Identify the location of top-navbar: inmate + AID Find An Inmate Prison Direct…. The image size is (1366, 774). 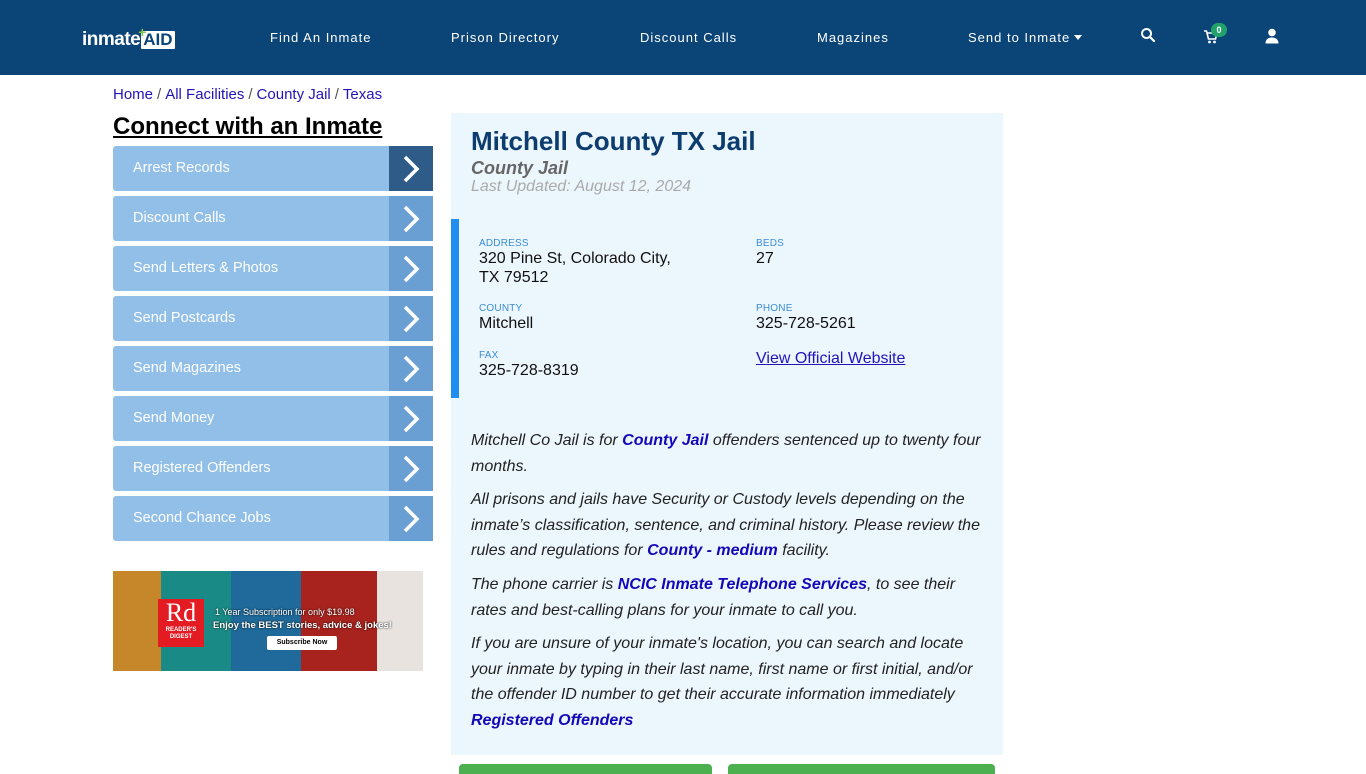
(683, 37).